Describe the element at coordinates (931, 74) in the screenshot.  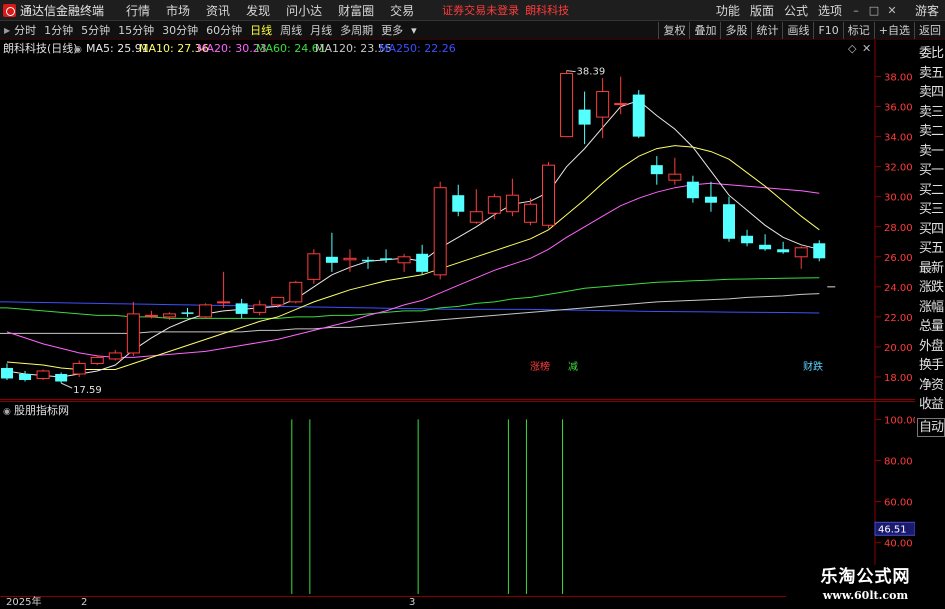
I see `sidebar-item-ask5: 卖五` at that location.